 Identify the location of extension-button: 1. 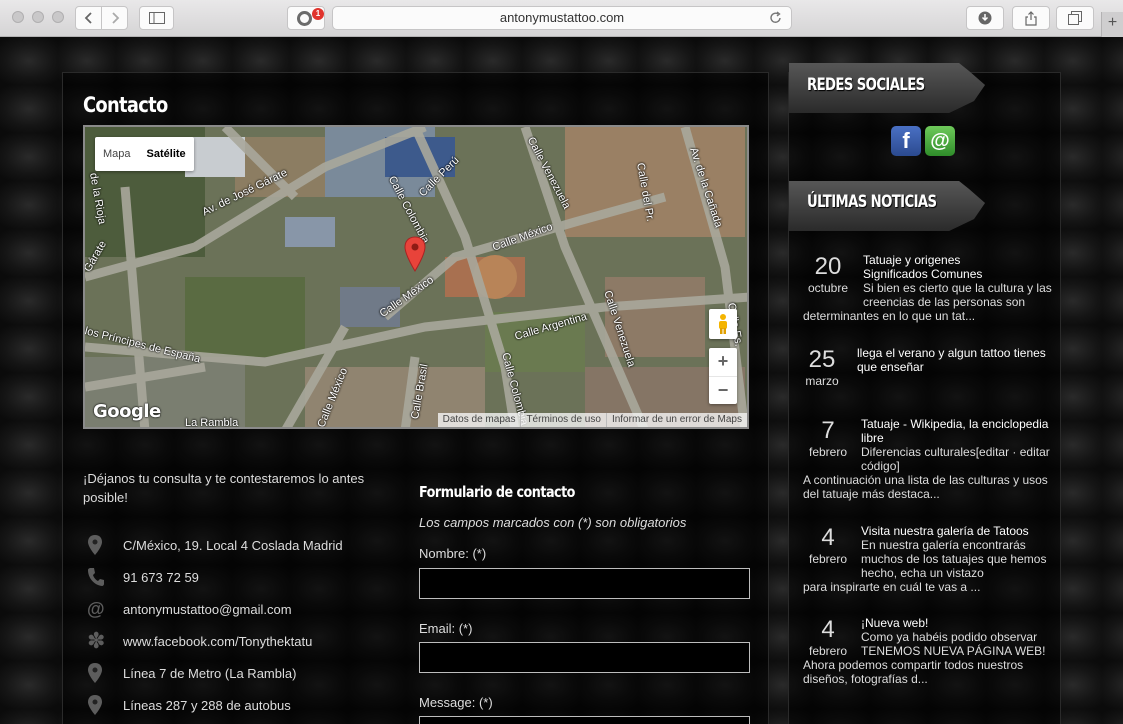
(306, 18).